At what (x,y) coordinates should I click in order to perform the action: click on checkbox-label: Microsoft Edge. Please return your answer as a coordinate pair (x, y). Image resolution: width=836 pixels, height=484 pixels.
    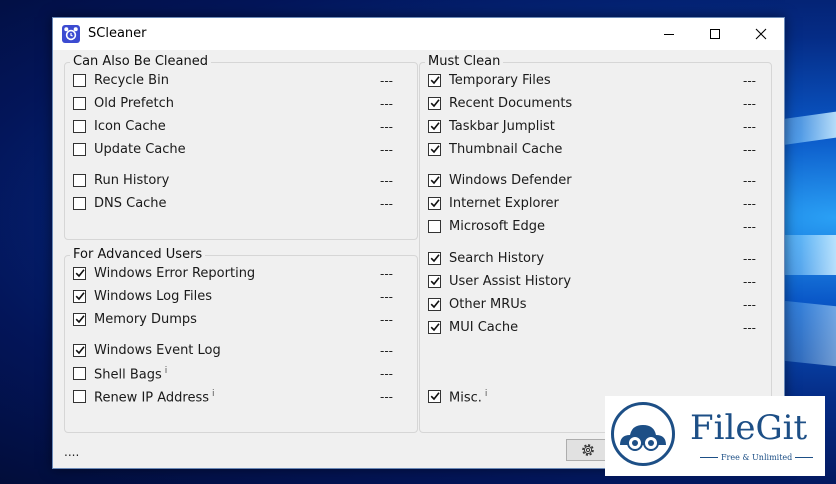
    Looking at the image, I should click on (497, 226).